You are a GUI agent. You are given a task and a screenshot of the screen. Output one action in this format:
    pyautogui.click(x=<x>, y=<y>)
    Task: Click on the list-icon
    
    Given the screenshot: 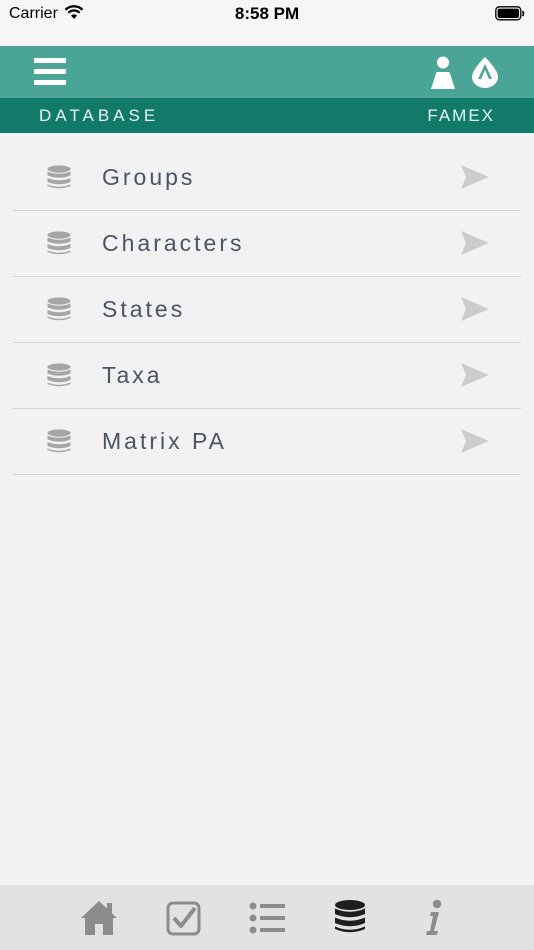 What is the action you would take?
    pyautogui.click(x=267, y=921)
    